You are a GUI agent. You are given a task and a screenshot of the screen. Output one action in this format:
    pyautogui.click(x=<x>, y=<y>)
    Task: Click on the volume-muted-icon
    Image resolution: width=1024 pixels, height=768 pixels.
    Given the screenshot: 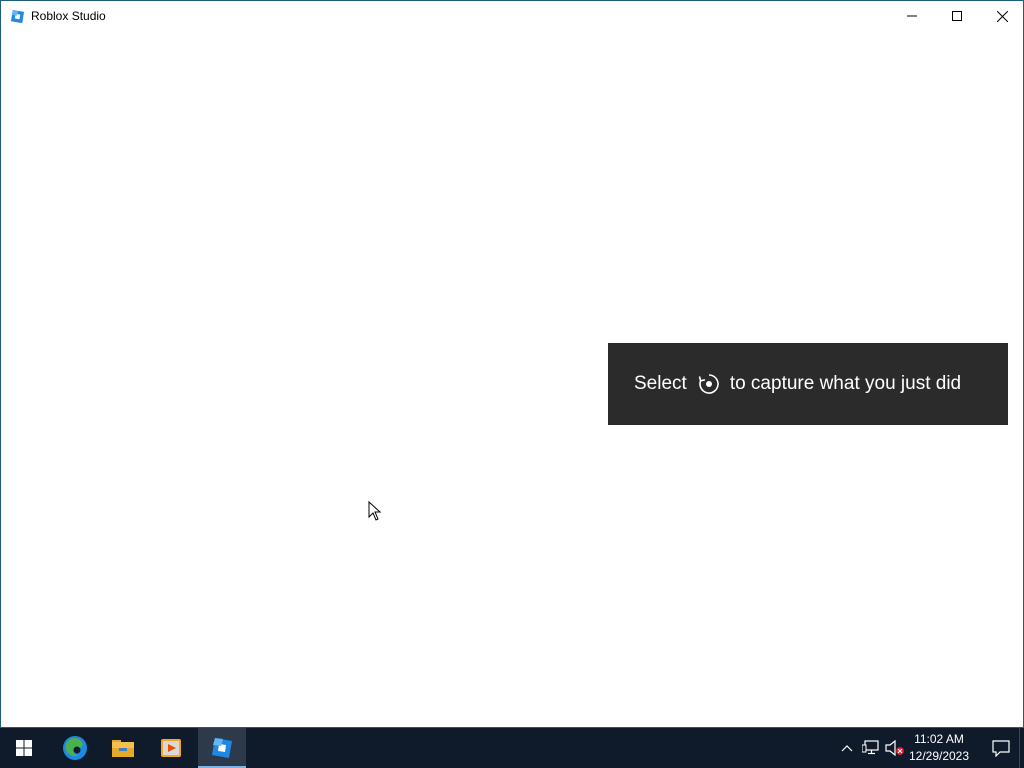 What is the action you would take?
    pyautogui.click(x=894, y=748)
    